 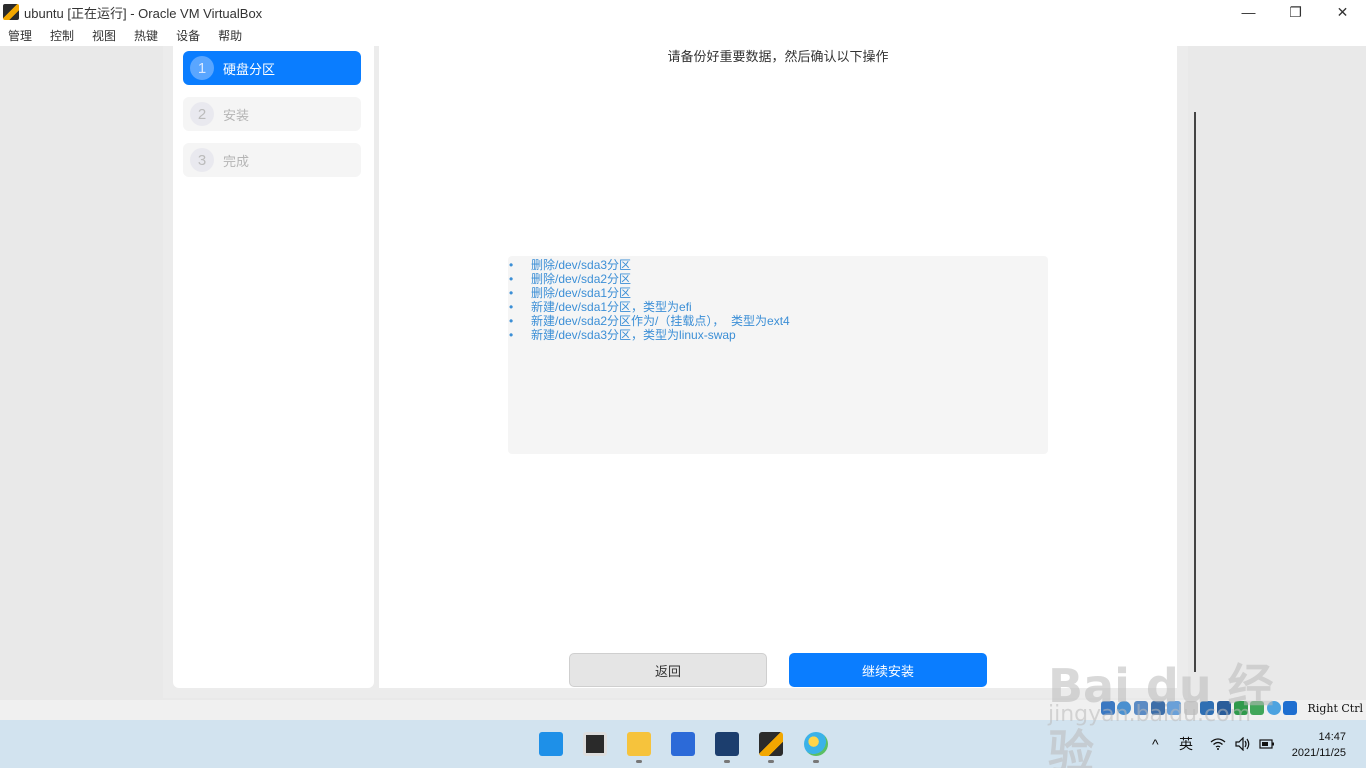 What do you see at coordinates (202, 160) in the screenshot?
I see `step-number: 3` at bounding box center [202, 160].